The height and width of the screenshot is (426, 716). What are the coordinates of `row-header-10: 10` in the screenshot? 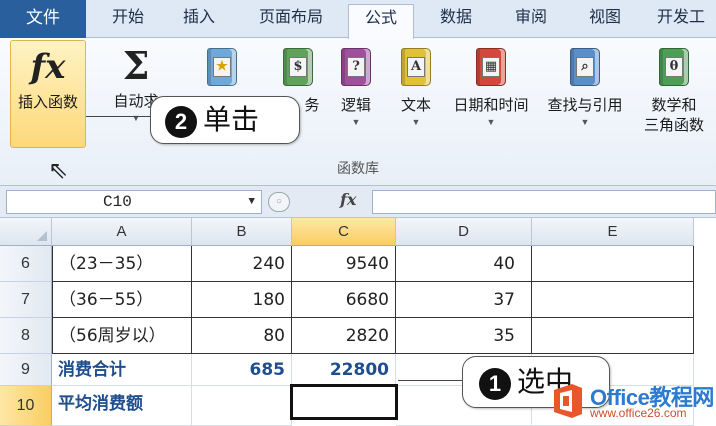 It's located at (26, 406).